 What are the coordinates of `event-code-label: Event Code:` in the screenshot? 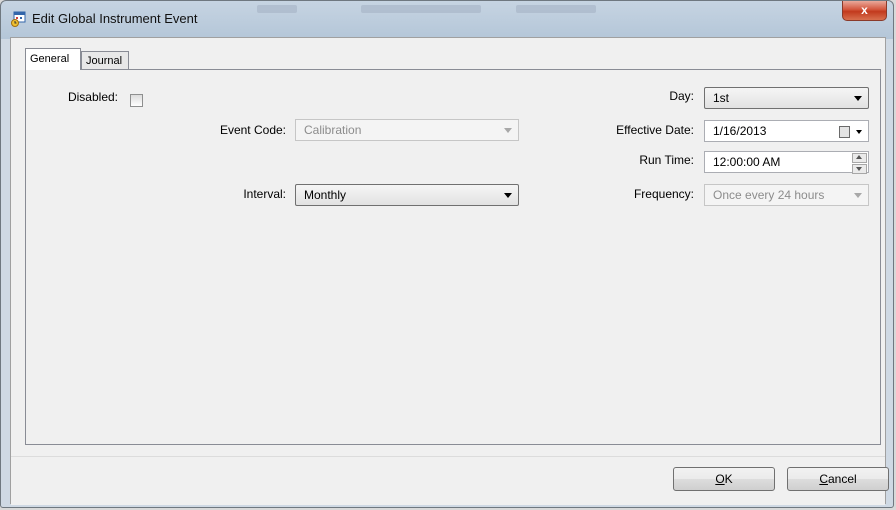 It's located at (252, 130).